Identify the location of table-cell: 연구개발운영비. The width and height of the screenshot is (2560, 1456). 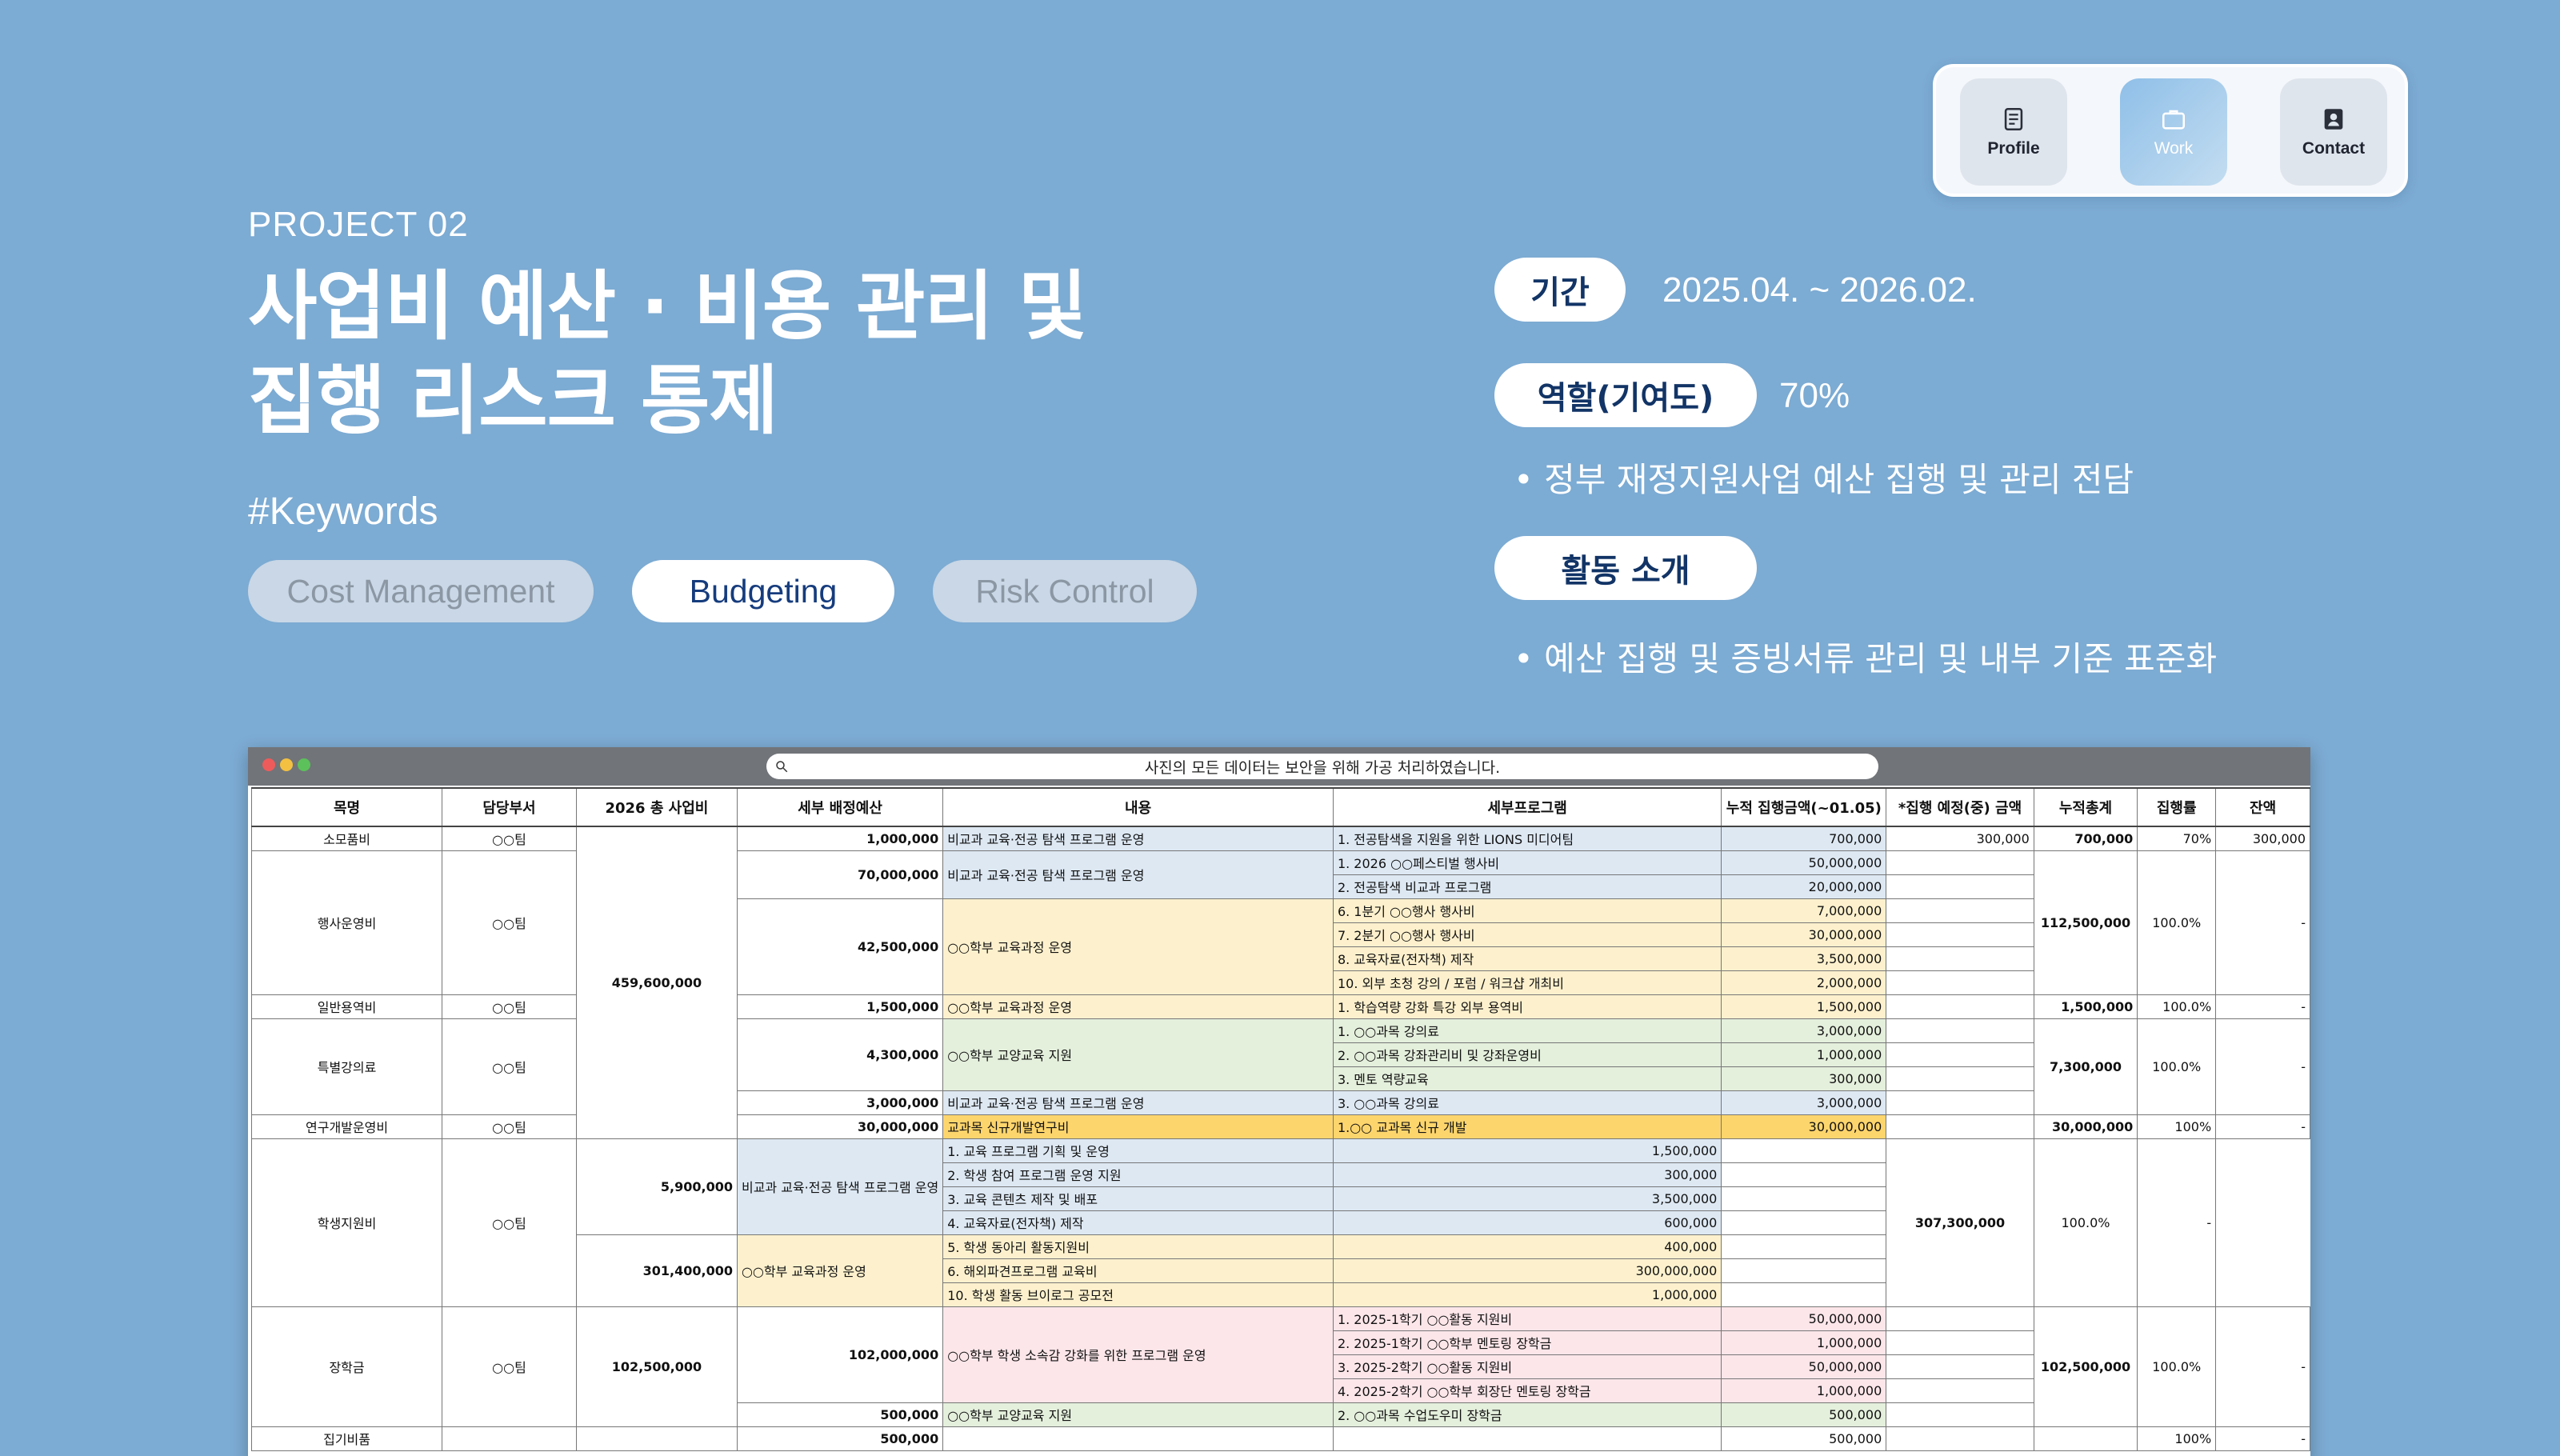
(346, 1126).